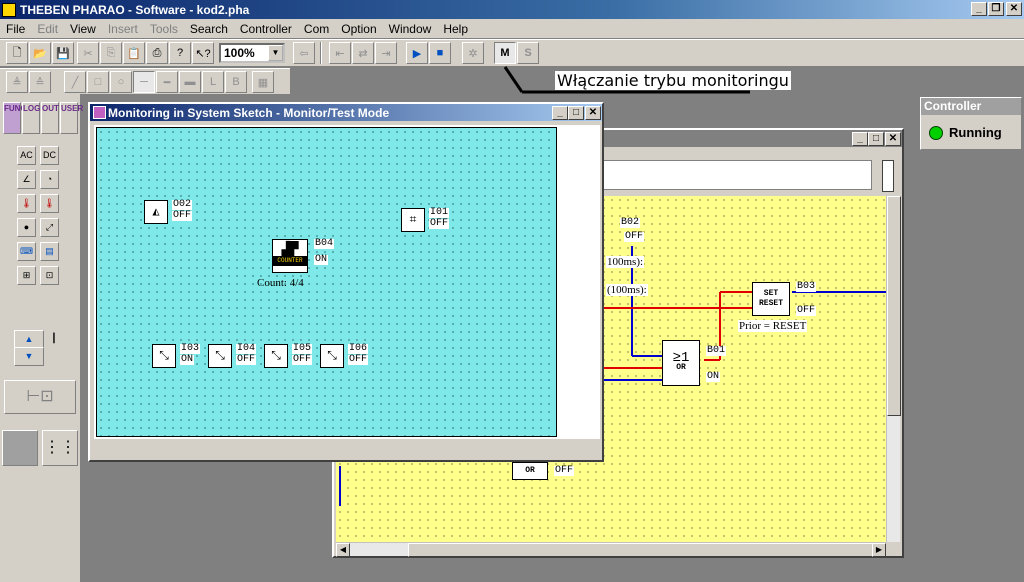 This screenshot has width=1024, height=582. Describe the element at coordinates (417, 53) in the screenshot. I see `upload-icon: ▶` at that location.